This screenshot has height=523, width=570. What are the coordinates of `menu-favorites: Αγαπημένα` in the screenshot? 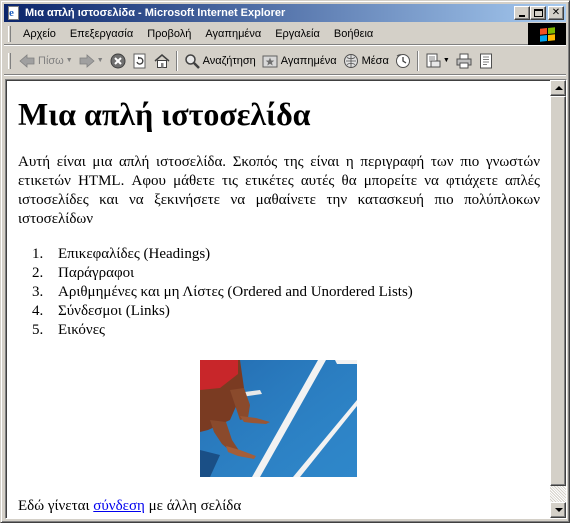 It's located at (233, 34).